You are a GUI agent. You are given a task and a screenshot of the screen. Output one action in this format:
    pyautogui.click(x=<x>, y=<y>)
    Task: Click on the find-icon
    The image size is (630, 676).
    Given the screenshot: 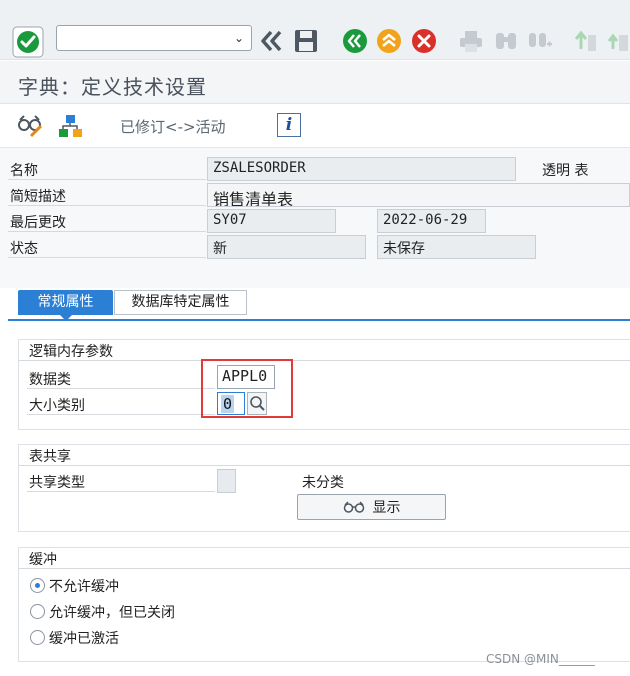 What is the action you would take?
    pyautogui.click(x=506, y=41)
    